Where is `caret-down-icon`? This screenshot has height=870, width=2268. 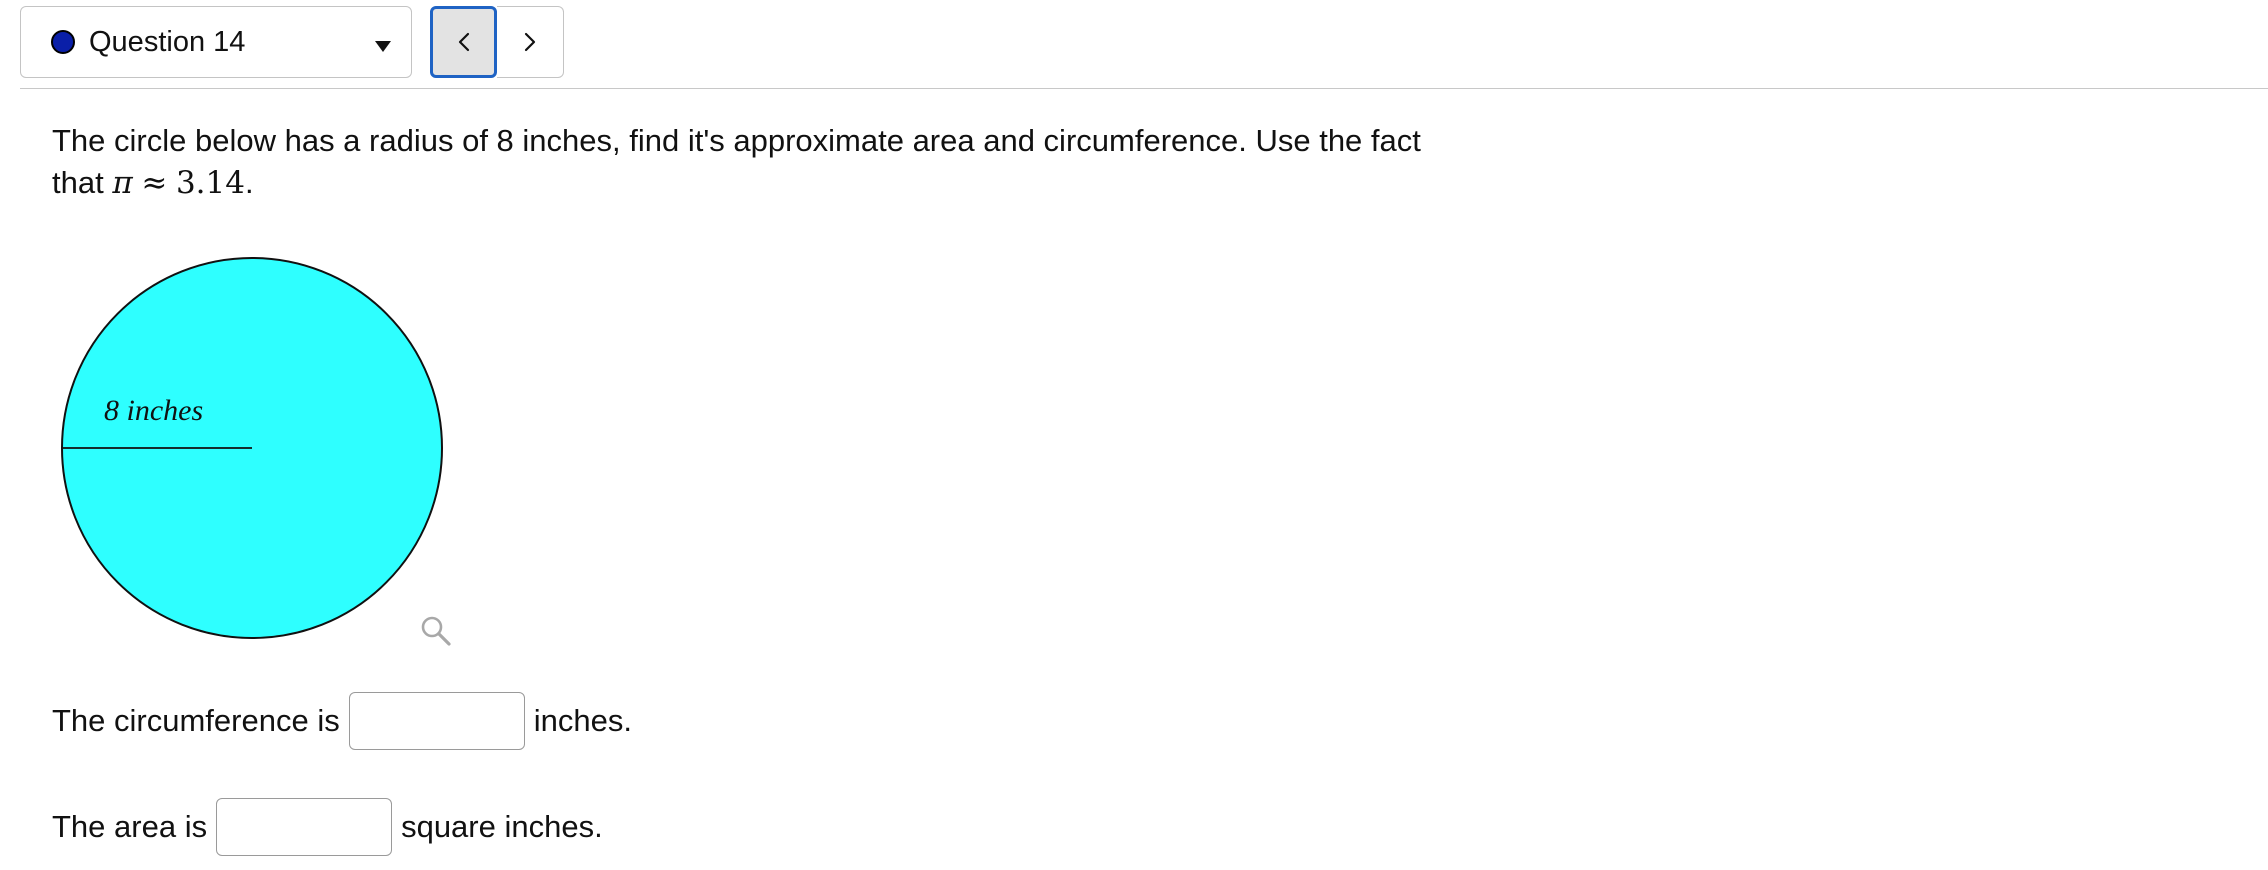 caret-down-icon is located at coordinates (383, 46).